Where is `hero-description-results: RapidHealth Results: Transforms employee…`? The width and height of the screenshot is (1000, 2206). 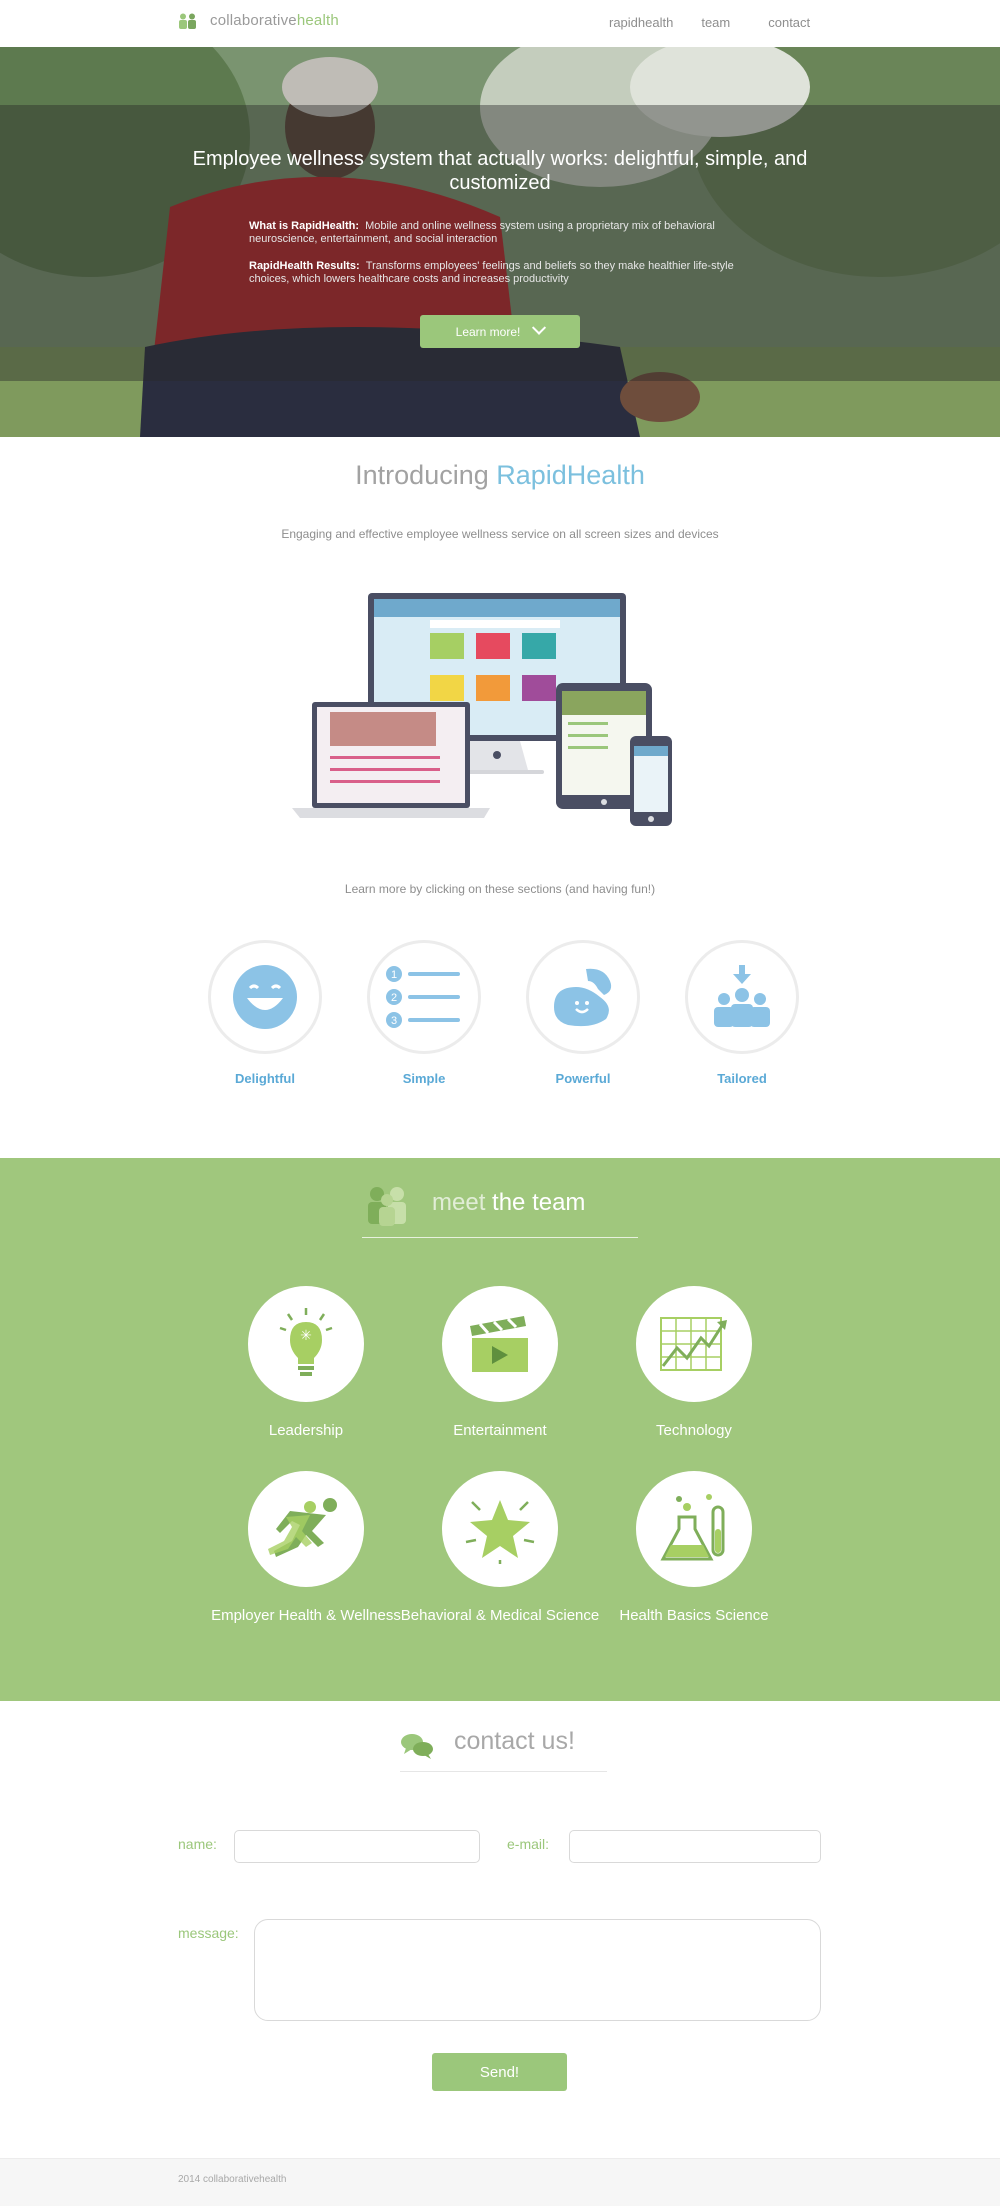
hero-description-results: RapidHealth Results: Transforms employee… is located at coordinates (491, 272).